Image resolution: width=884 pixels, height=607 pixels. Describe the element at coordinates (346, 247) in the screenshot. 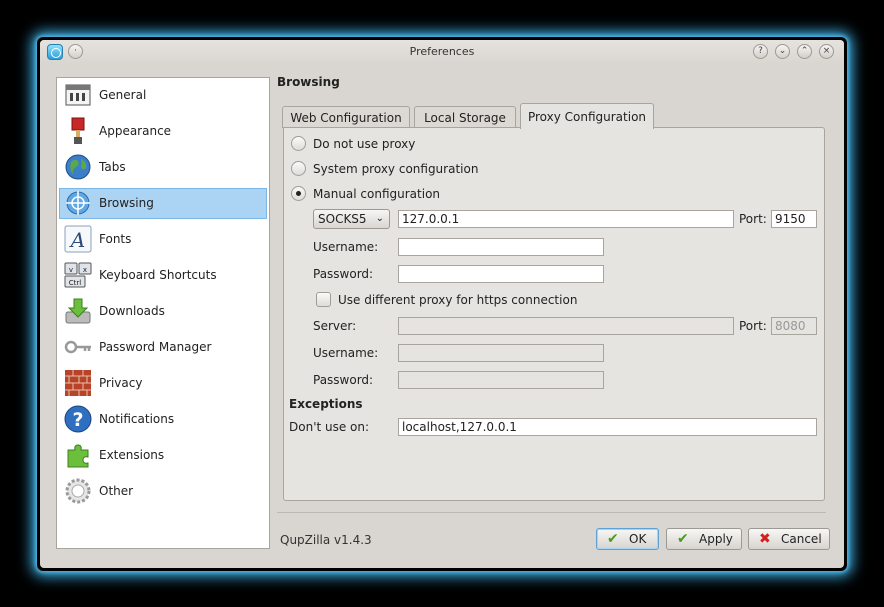

I see `username-label: Username:` at that location.